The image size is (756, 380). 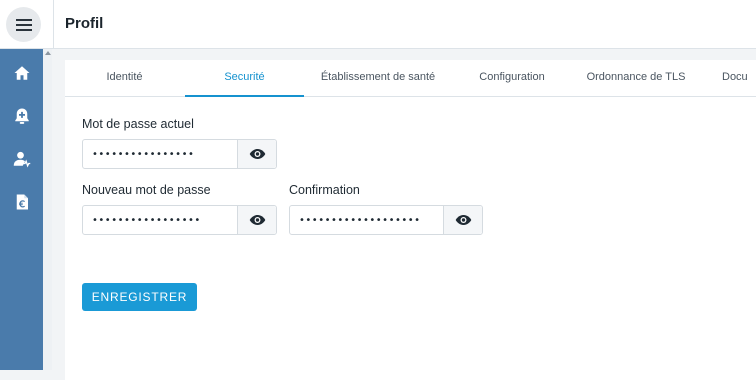 I want to click on new-password-group: •••••••••••••••••, so click(x=179, y=220).